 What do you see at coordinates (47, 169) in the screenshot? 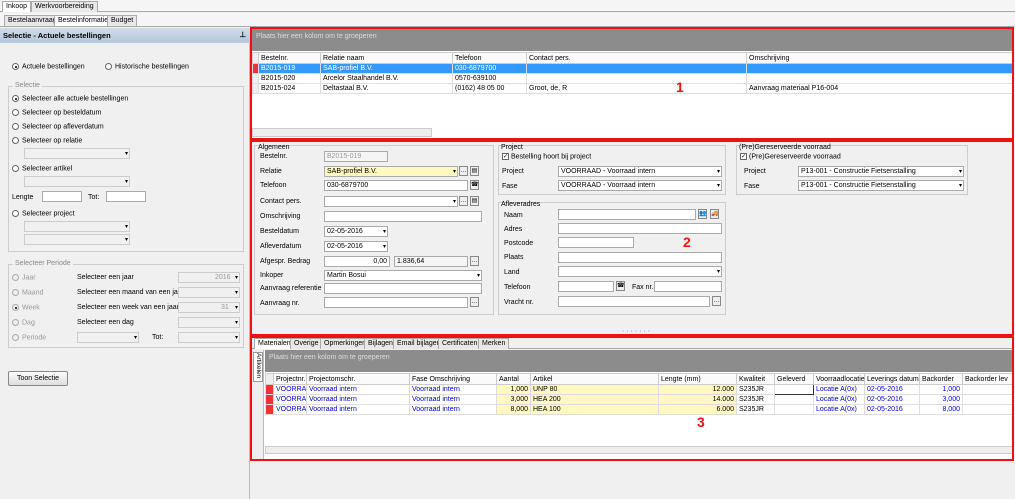
I see `sel-artikel-label: Selecteer artikel` at bounding box center [47, 169].